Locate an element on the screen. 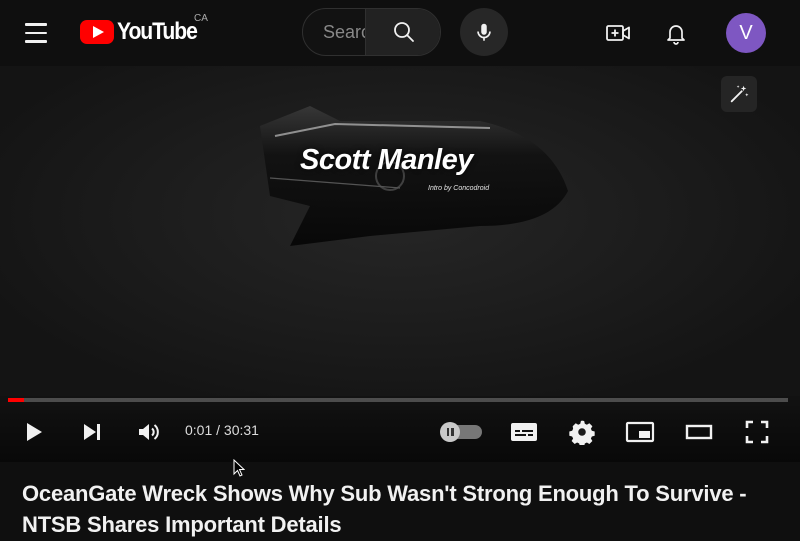 This screenshot has height=541, width=800. pause-icon is located at coordinates (450, 432).